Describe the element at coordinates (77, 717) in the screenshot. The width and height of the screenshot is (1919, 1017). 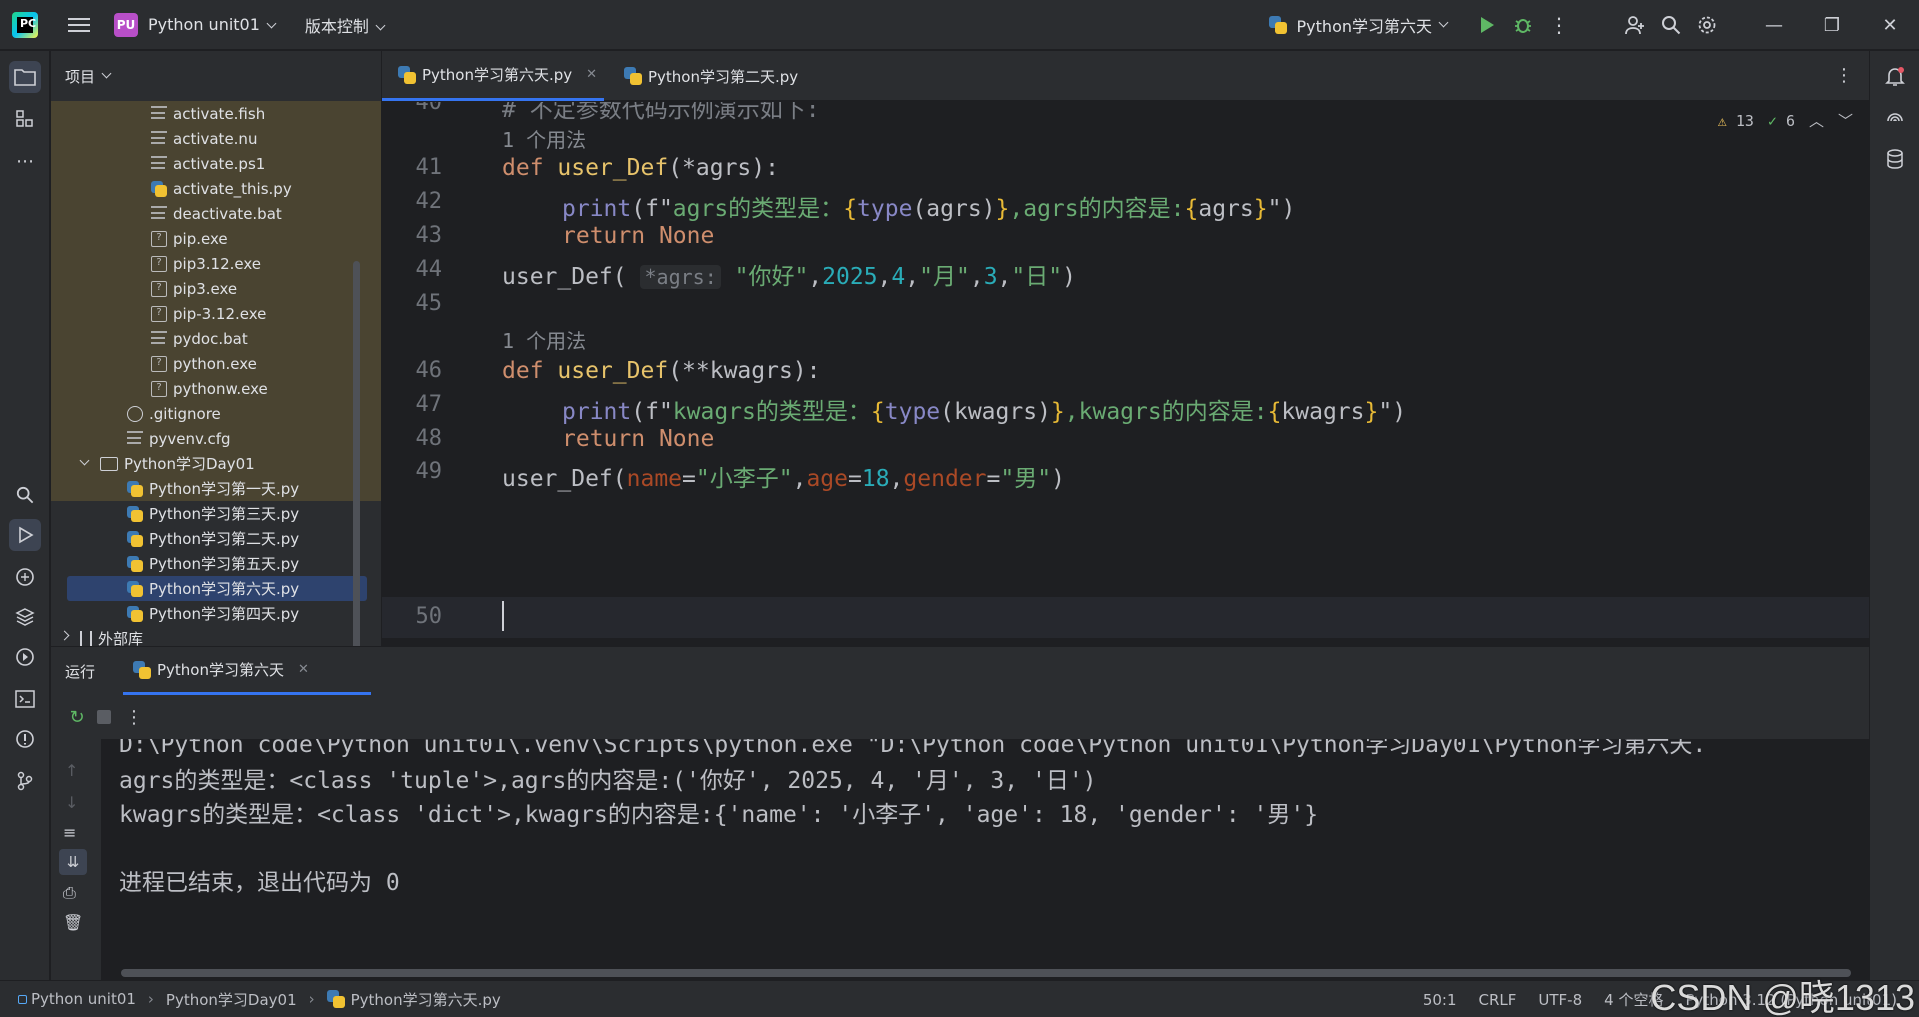
I see `rerun-icon: ↻` at that location.